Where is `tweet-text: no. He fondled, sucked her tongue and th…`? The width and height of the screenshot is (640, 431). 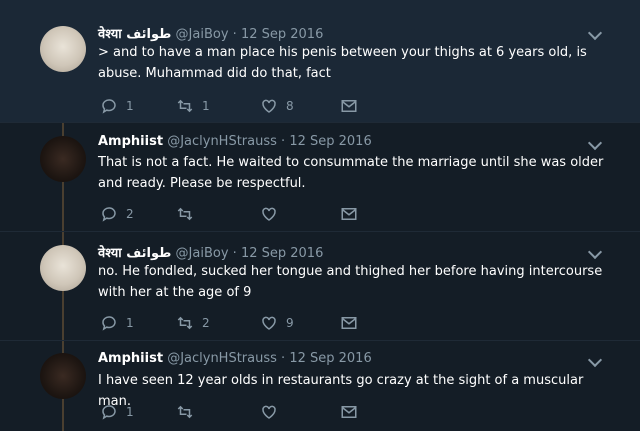
tweet-text: no. He fondled, sucked her tongue and th… is located at coordinates (350, 282).